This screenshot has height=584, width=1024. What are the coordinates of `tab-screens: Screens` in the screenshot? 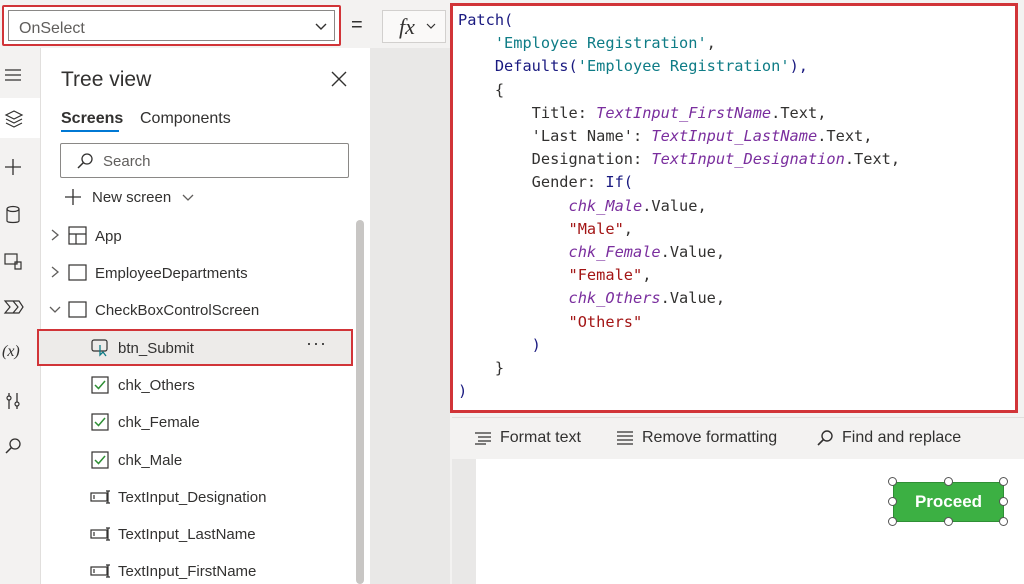 It's located at (92, 119).